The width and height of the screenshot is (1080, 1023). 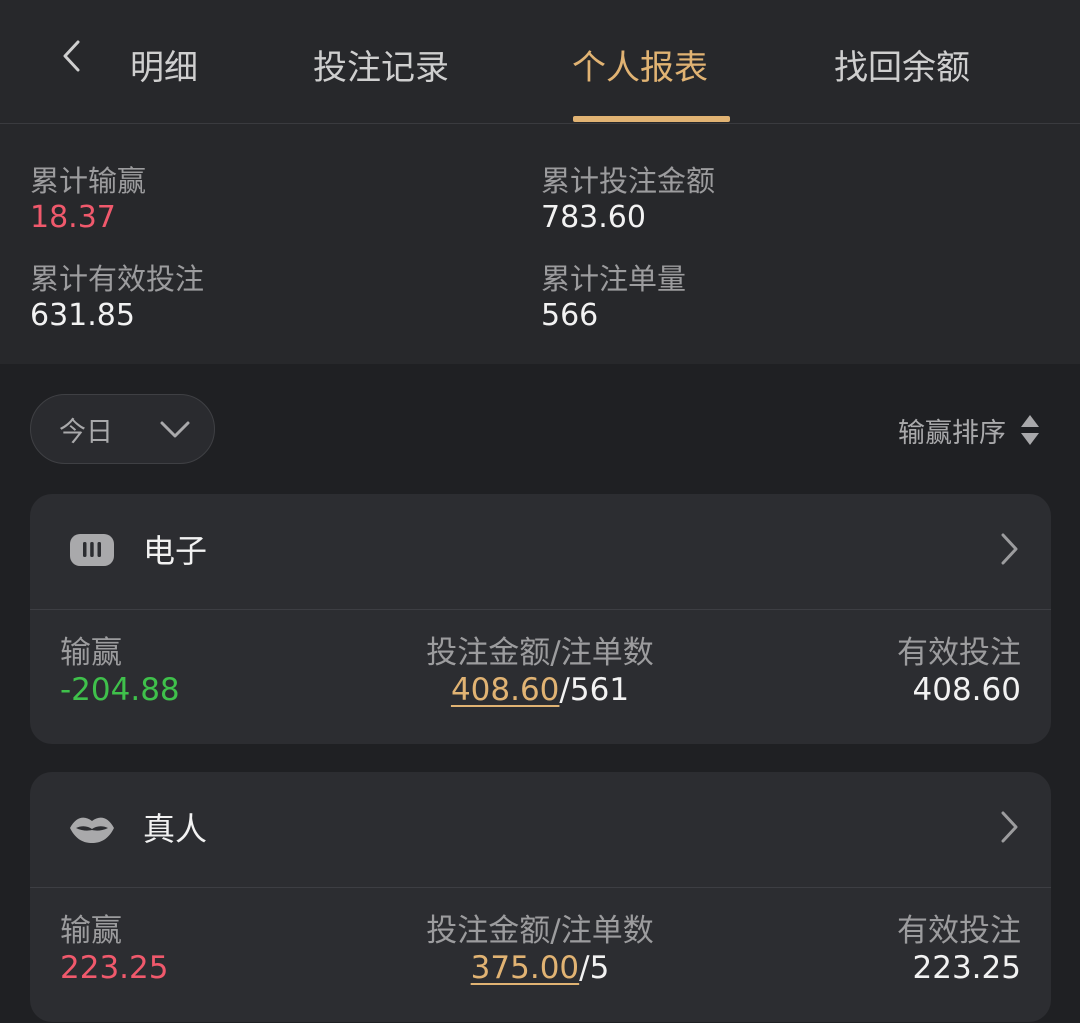 I want to click on date-range-value: 今日, so click(x=86, y=432).